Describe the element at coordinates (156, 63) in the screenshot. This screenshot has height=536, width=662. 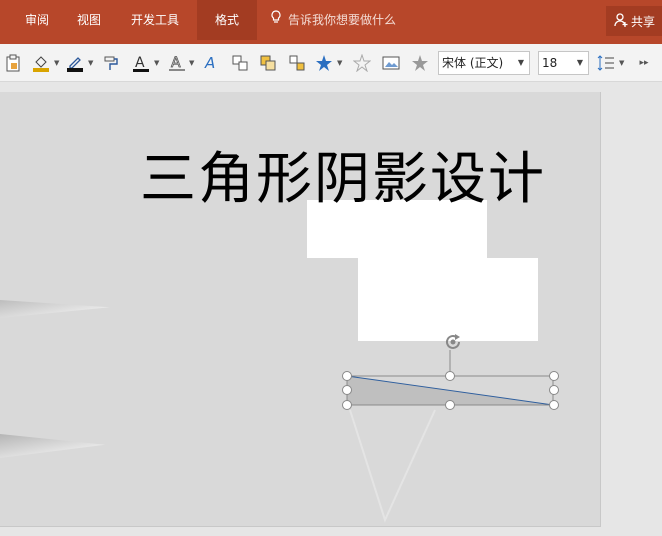
I see `font-color-dropdown-icon: ▼` at that location.